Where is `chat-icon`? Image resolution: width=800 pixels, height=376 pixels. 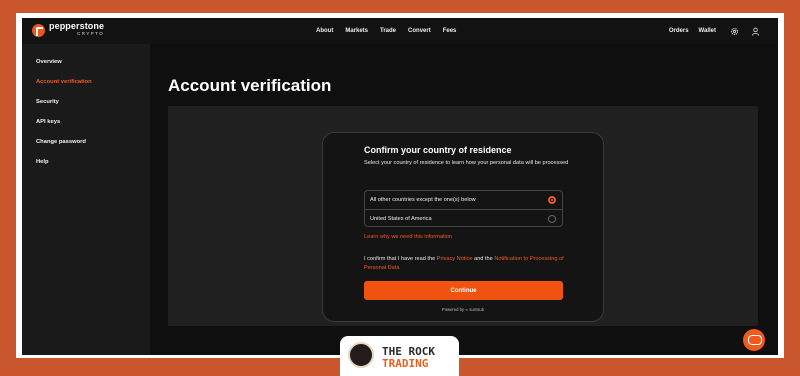
chat-icon is located at coordinates (754, 340).